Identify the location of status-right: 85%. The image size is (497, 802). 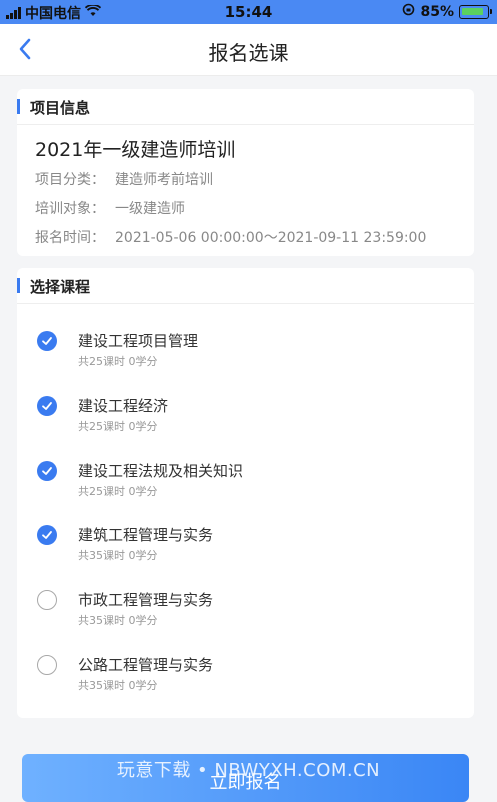
(447, 11).